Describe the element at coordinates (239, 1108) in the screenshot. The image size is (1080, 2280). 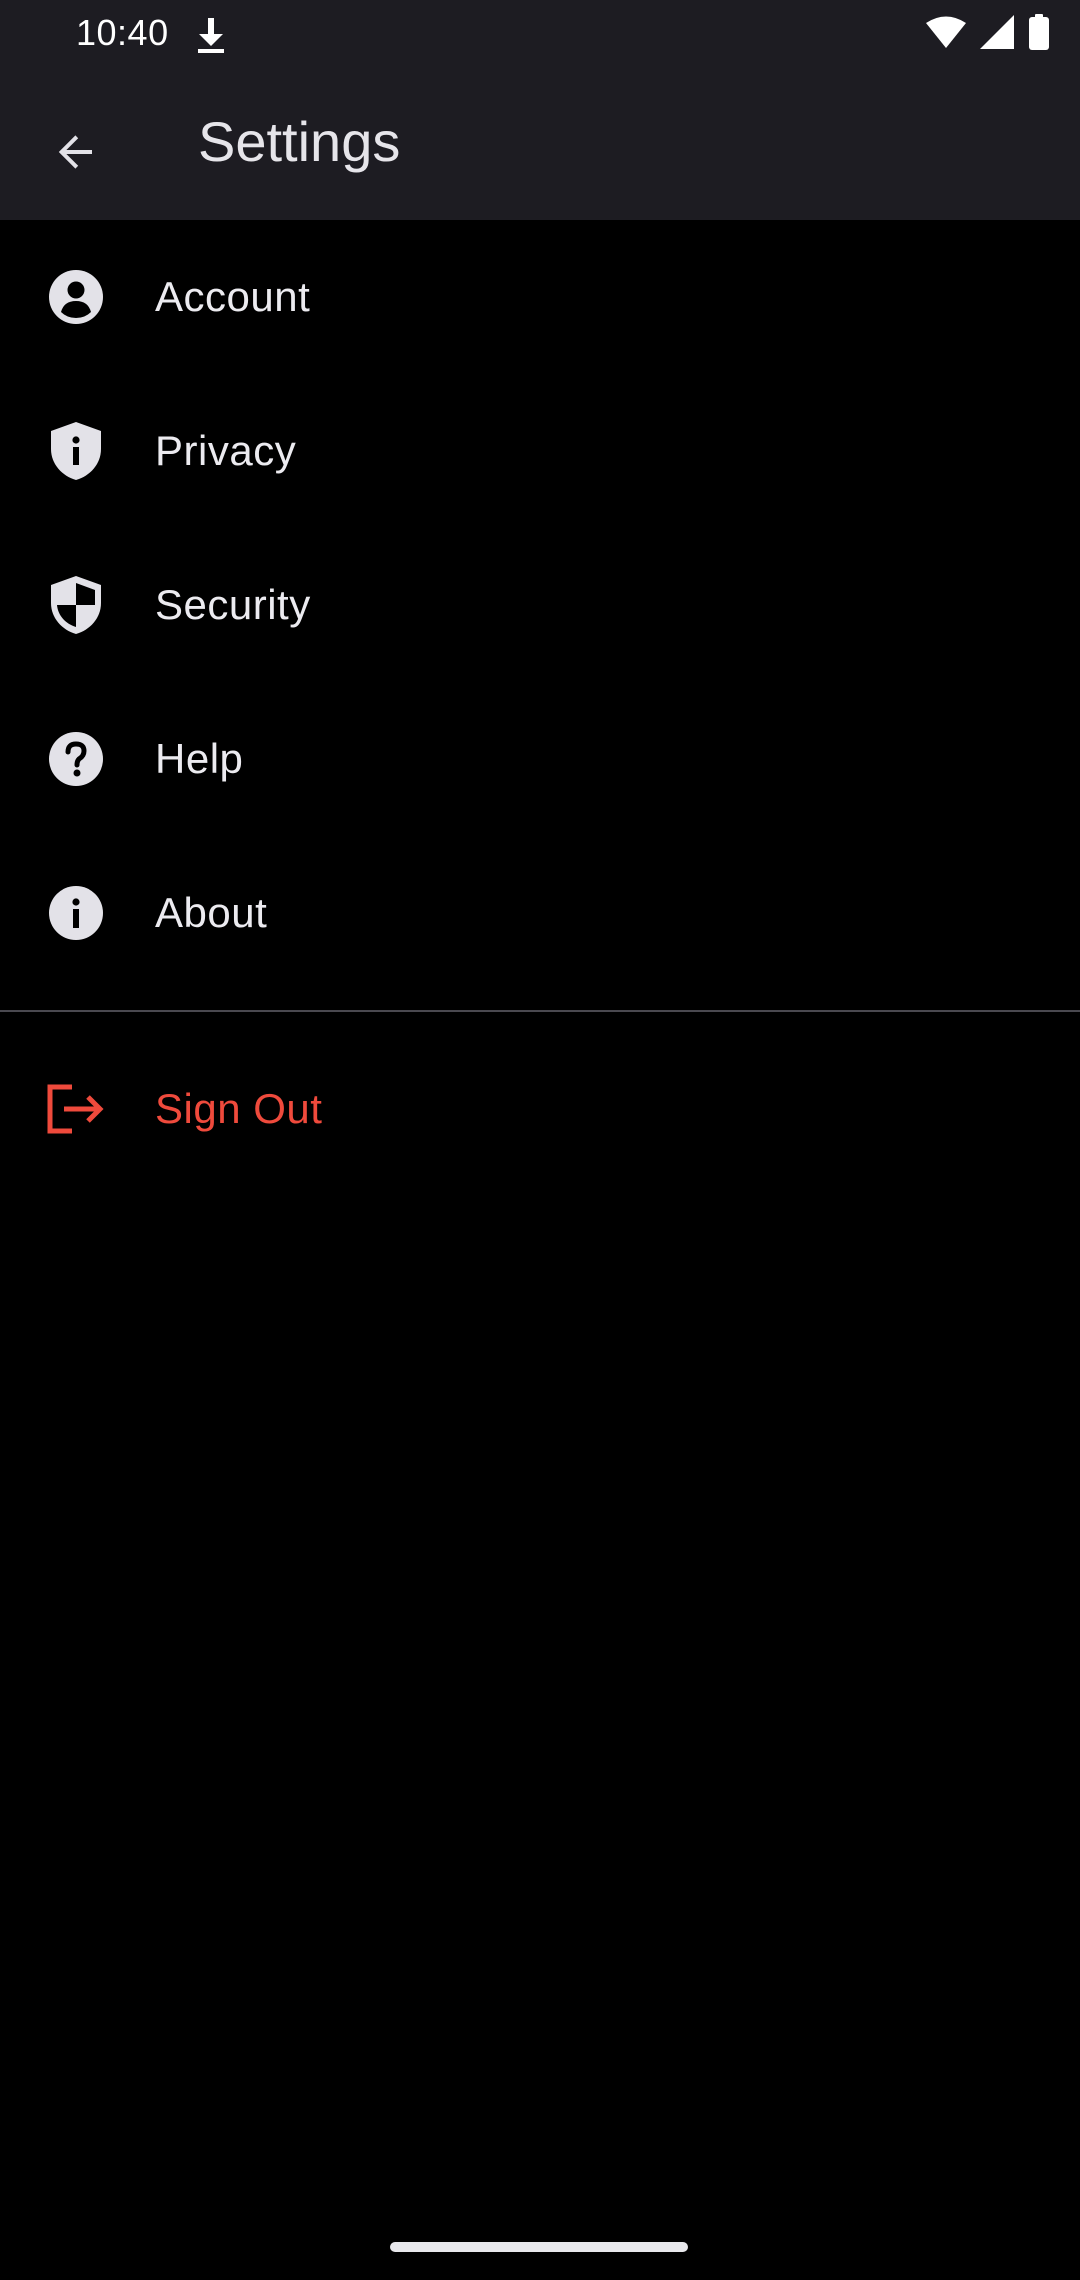
I see `sign-out-label: Sign Out` at that location.